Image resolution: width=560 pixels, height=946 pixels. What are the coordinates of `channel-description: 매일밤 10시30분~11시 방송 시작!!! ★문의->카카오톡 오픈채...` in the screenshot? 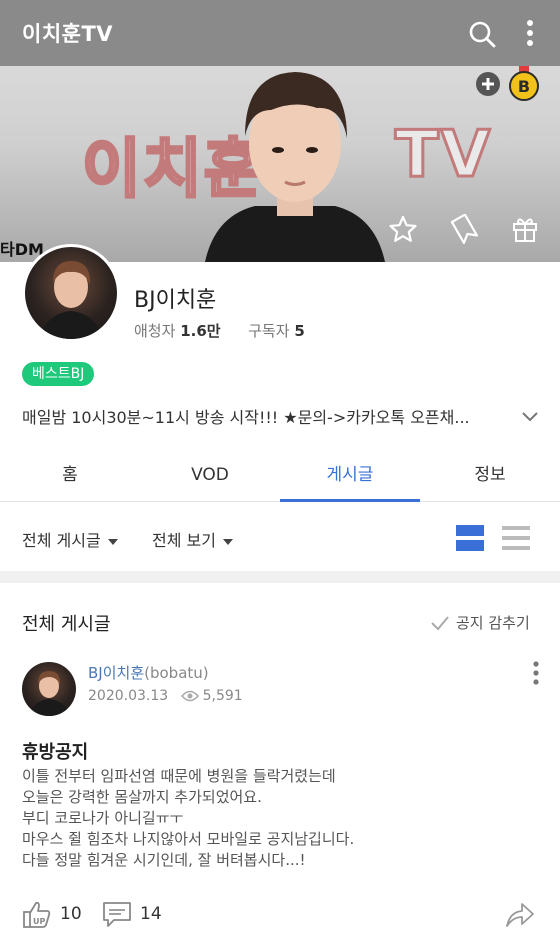 It's located at (262, 416).